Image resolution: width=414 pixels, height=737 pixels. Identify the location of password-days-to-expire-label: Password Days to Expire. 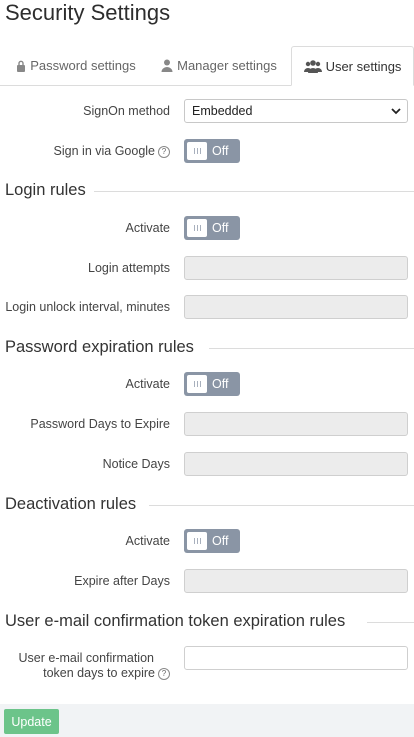
(100, 424).